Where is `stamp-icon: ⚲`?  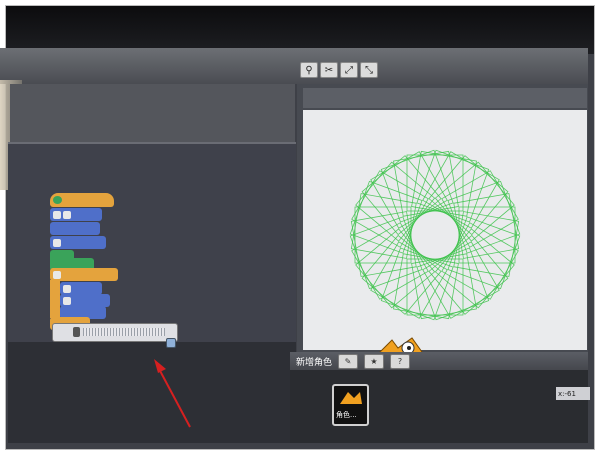
stamp-icon: ⚲ is located at coordinates (309, 70).